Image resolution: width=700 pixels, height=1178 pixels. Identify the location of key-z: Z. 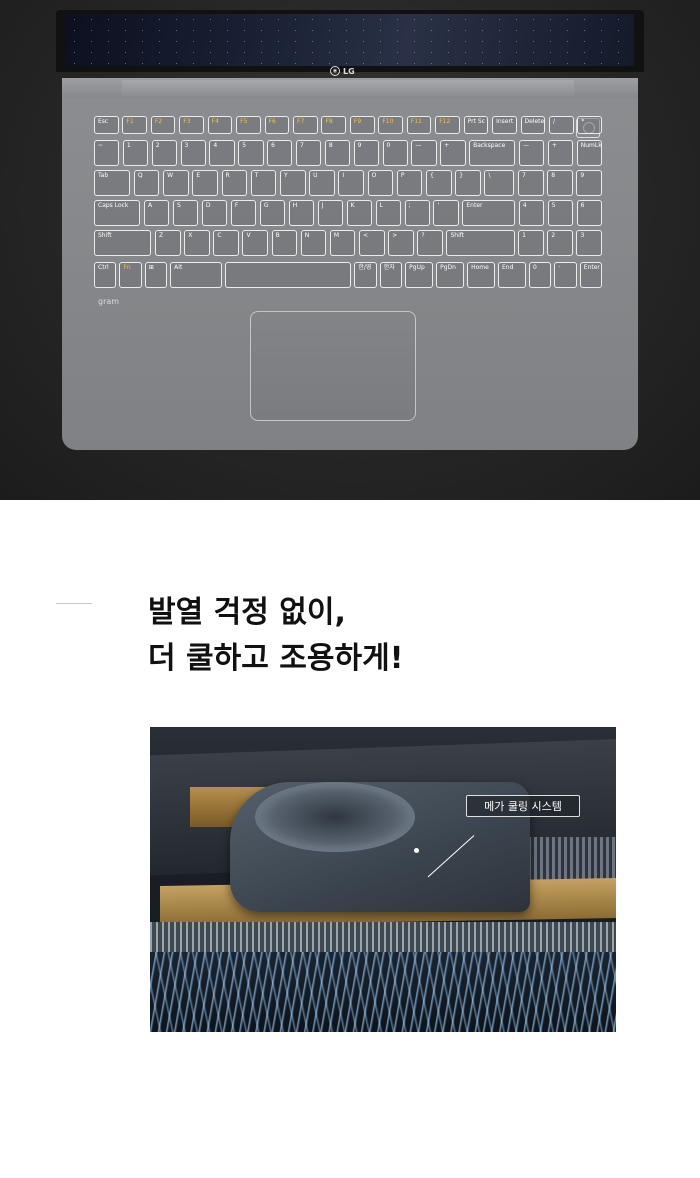
(168, 243).